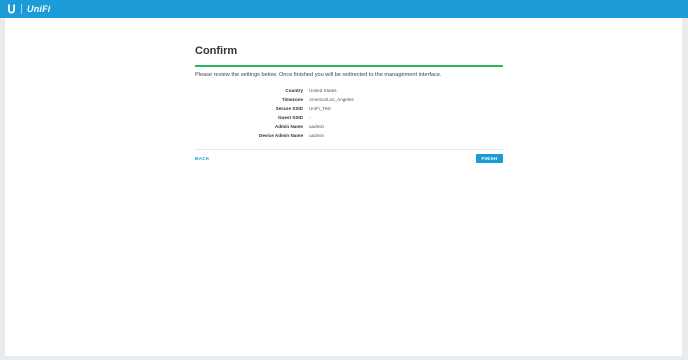 This screenshot has height=360, width=688. I want to click on ubiquiti-u-logo-icon, so click(11, 9).